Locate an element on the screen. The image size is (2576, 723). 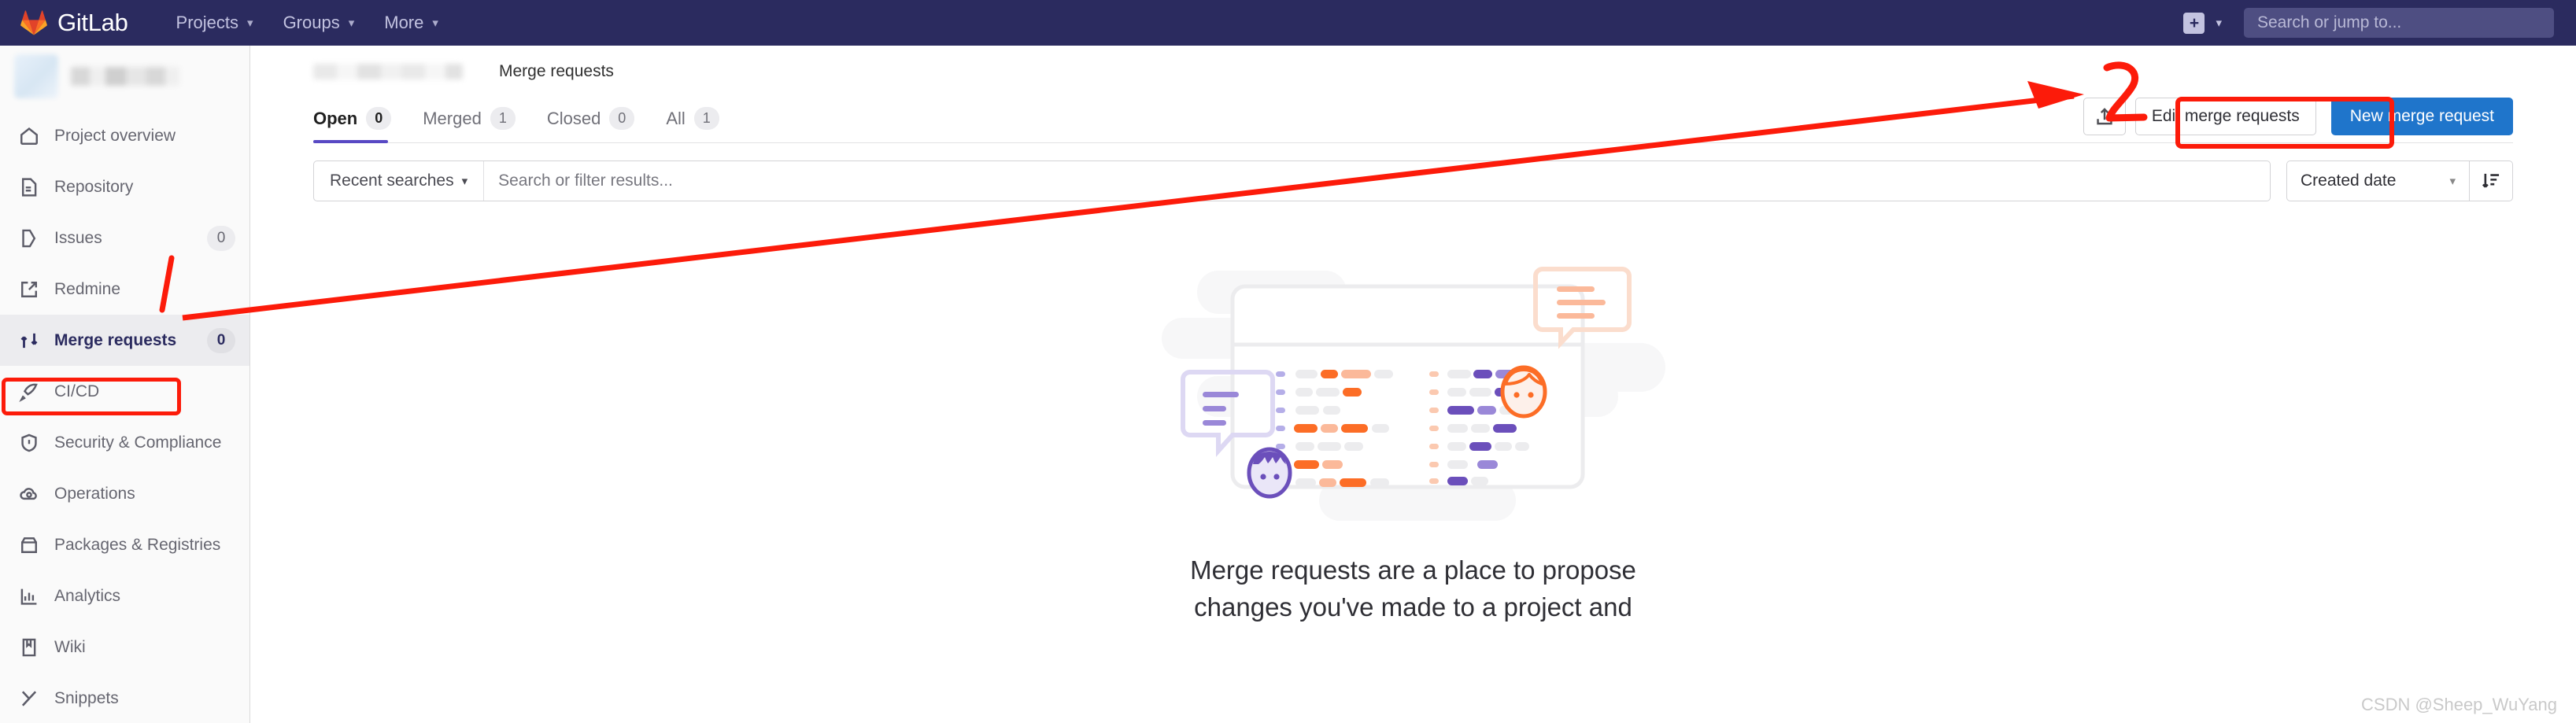
sidebar-item-wiki: Wiki is located at coordinates (124, 647).